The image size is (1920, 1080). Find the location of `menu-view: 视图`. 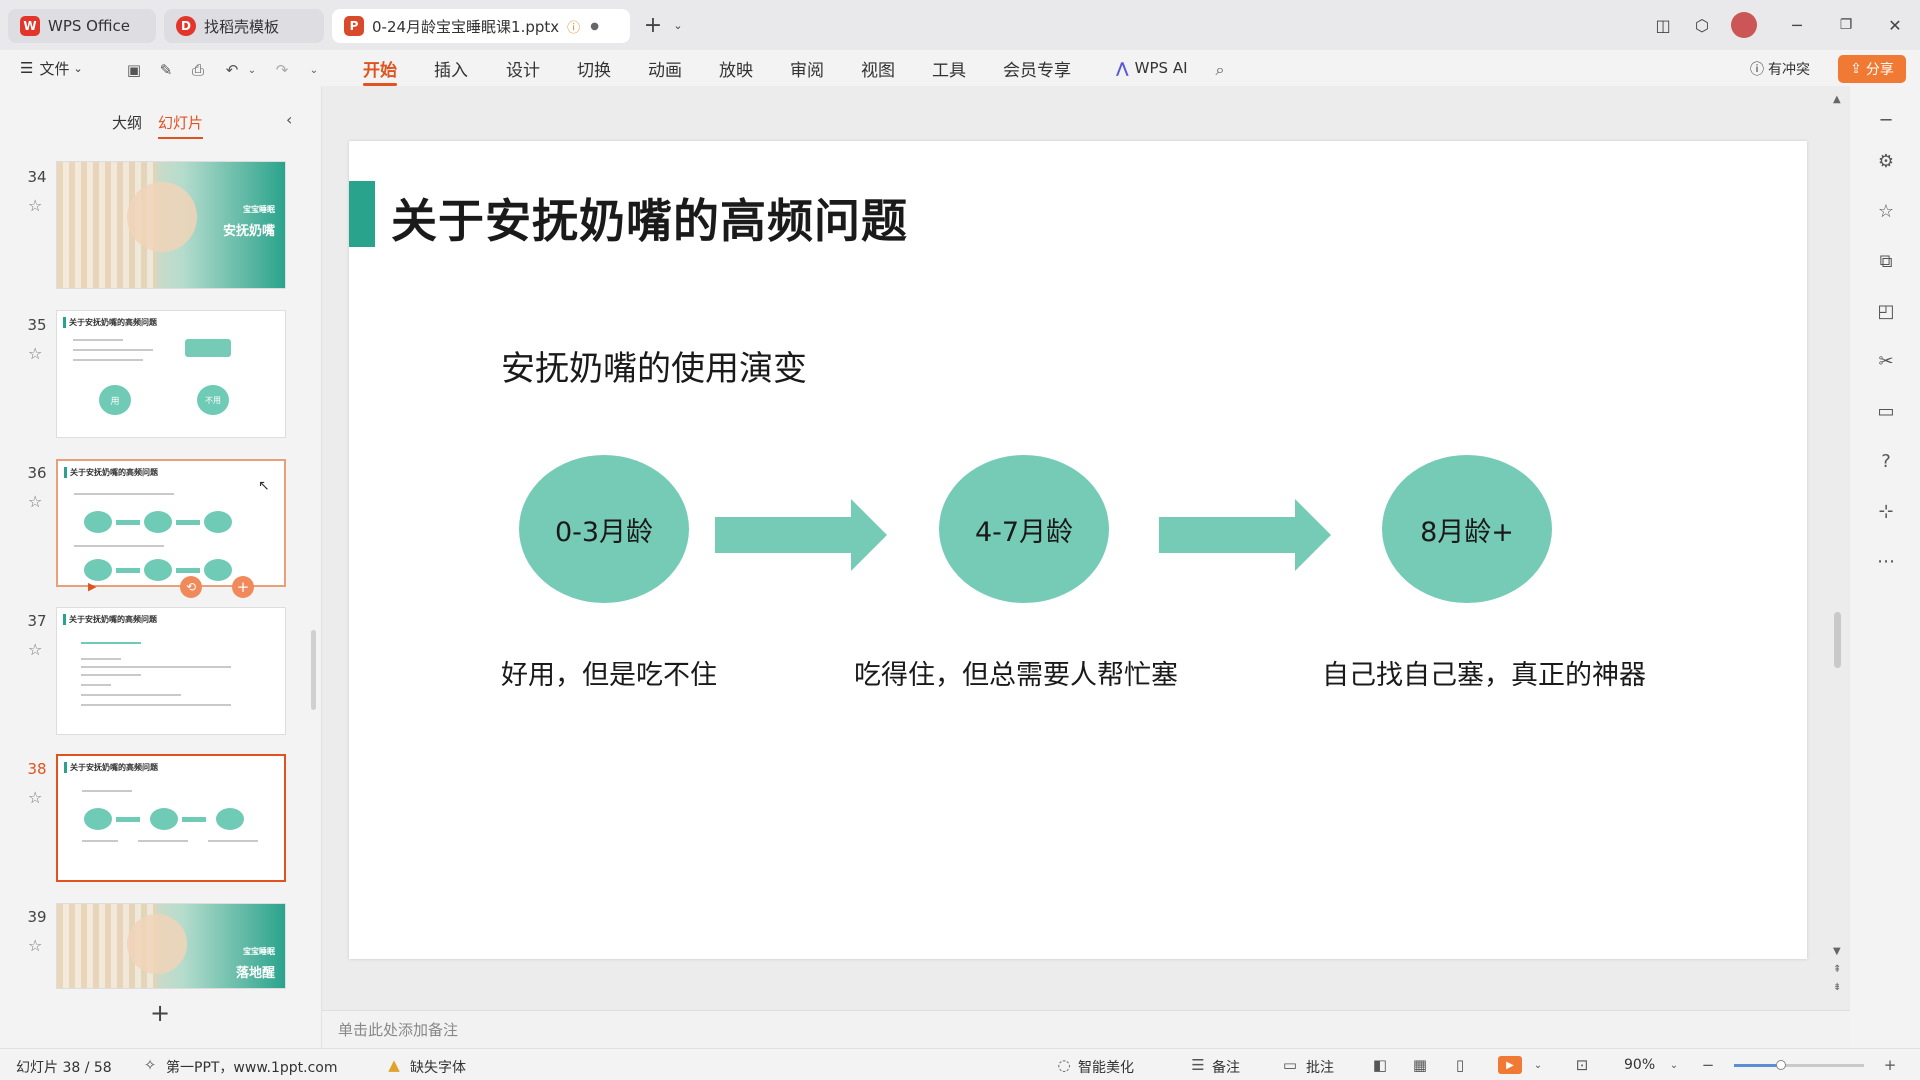

menu-view: 视图 is located at coordinates (878, 68).